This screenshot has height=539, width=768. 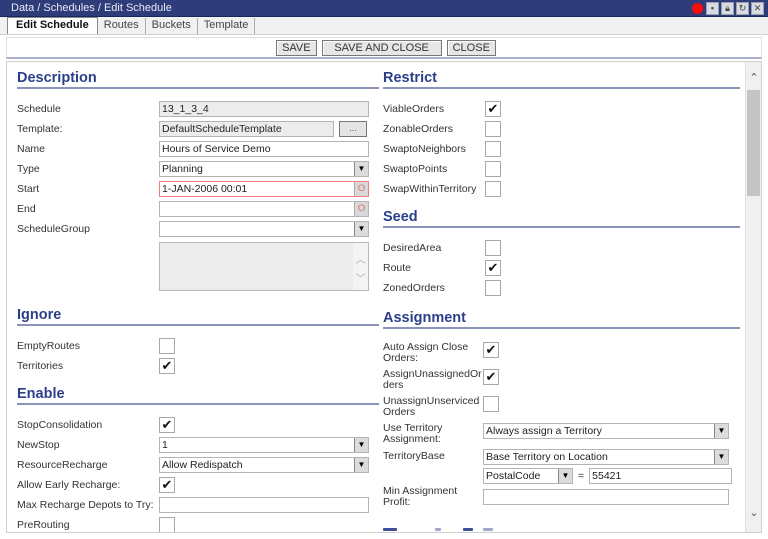 What do you see at coordinates (415, 168) in the screenshot?
I see `swap-points-label: SwaptoPoints` at bounding box center [415, 168].